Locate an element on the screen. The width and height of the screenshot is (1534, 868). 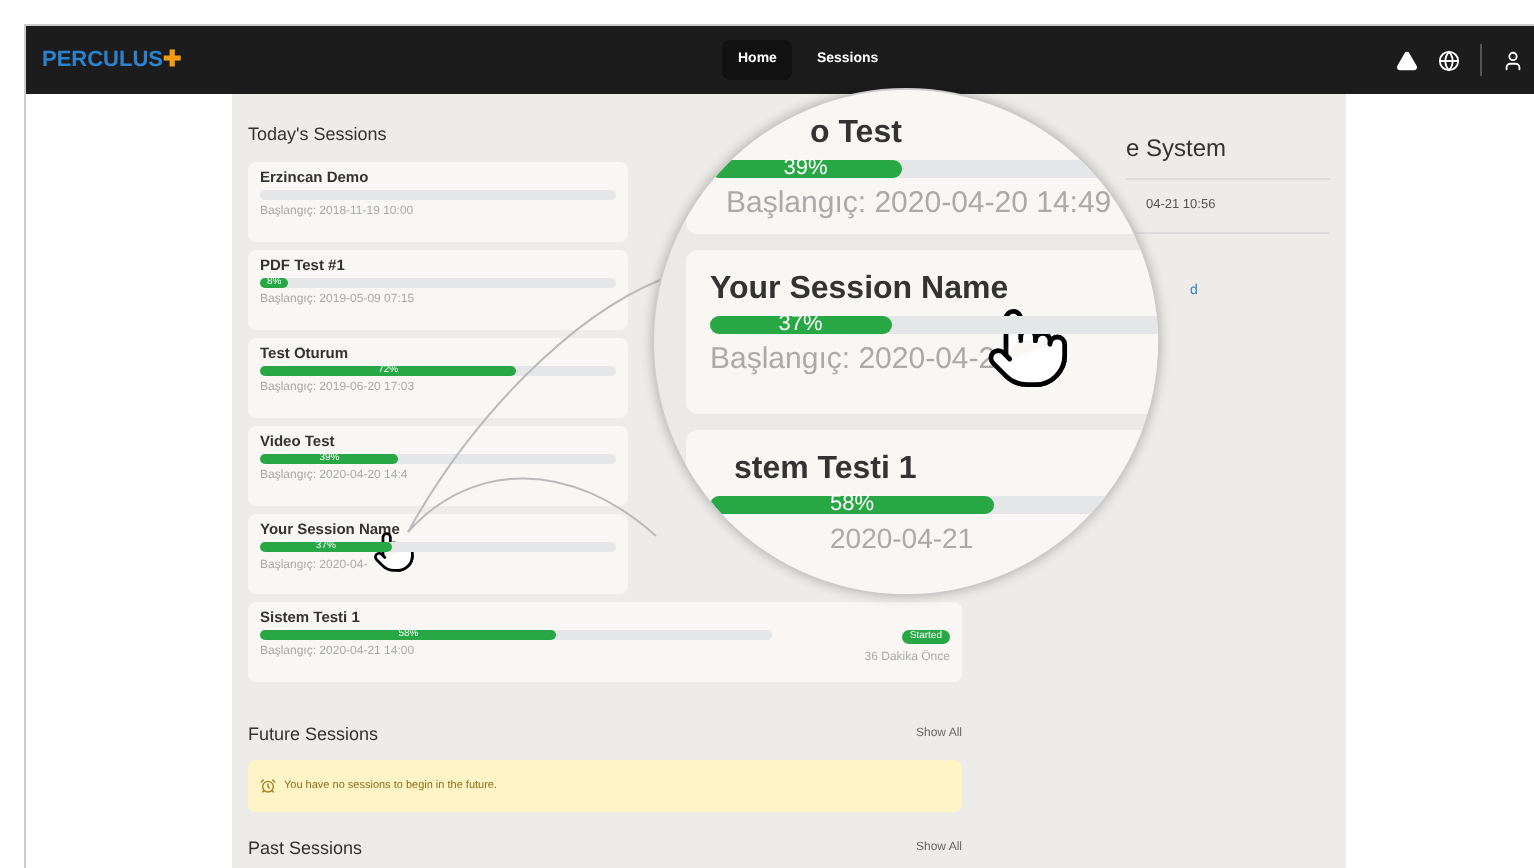
panel-title: e System is located at coordinates (1176, 149).